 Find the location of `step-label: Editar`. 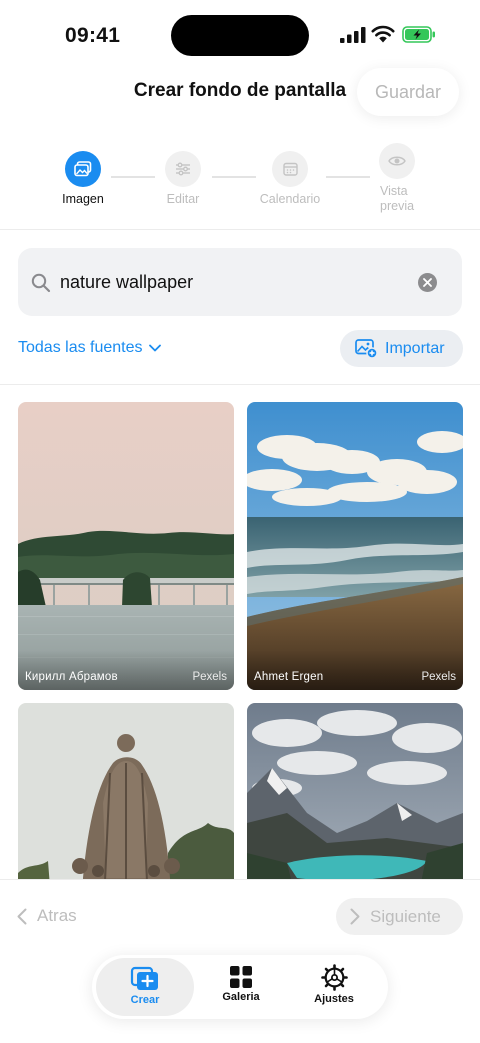

step-label: Editar is located at coordinates (183, 199).